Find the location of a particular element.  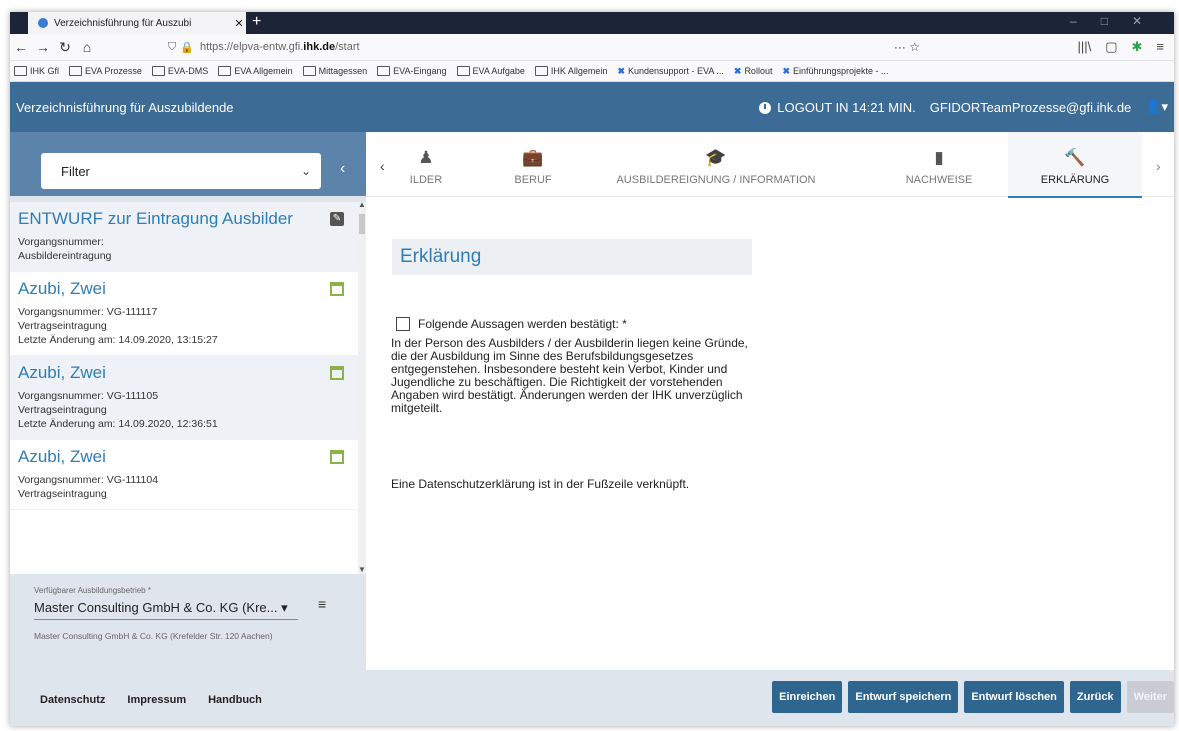

url-prefix: https://elpva-entw.gfi. is located at coordinates (251, 47).